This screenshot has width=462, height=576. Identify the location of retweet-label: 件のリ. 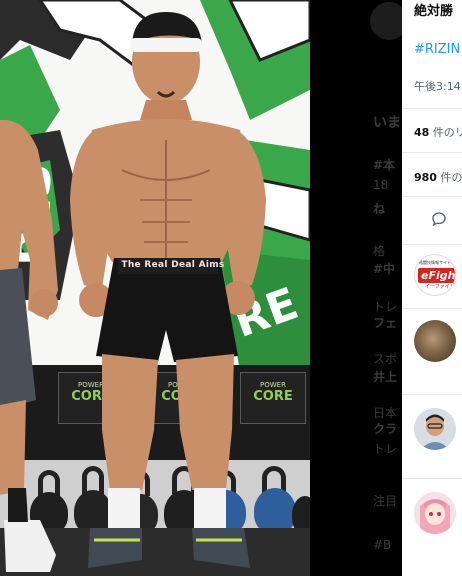
(447, 132).